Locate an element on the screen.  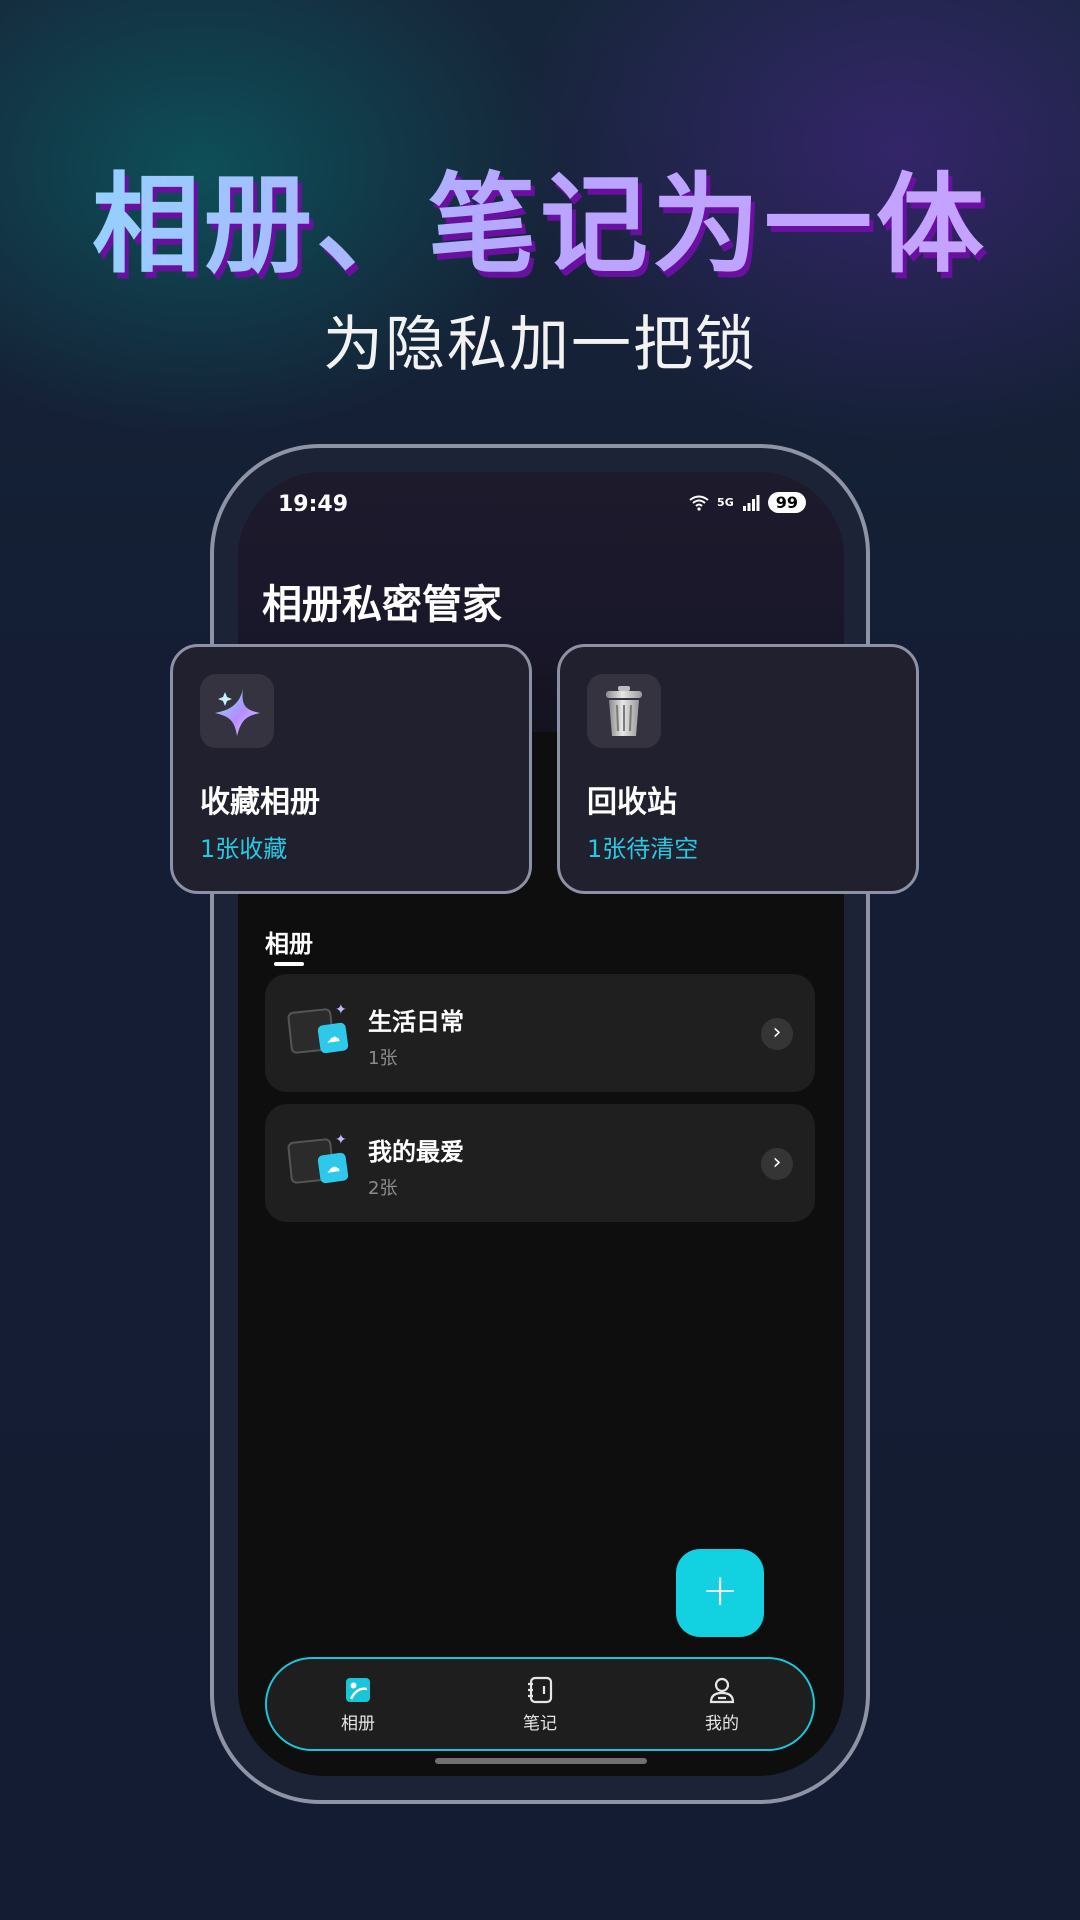
tab-label: 笔记 is located at coordinates (540, 1723).